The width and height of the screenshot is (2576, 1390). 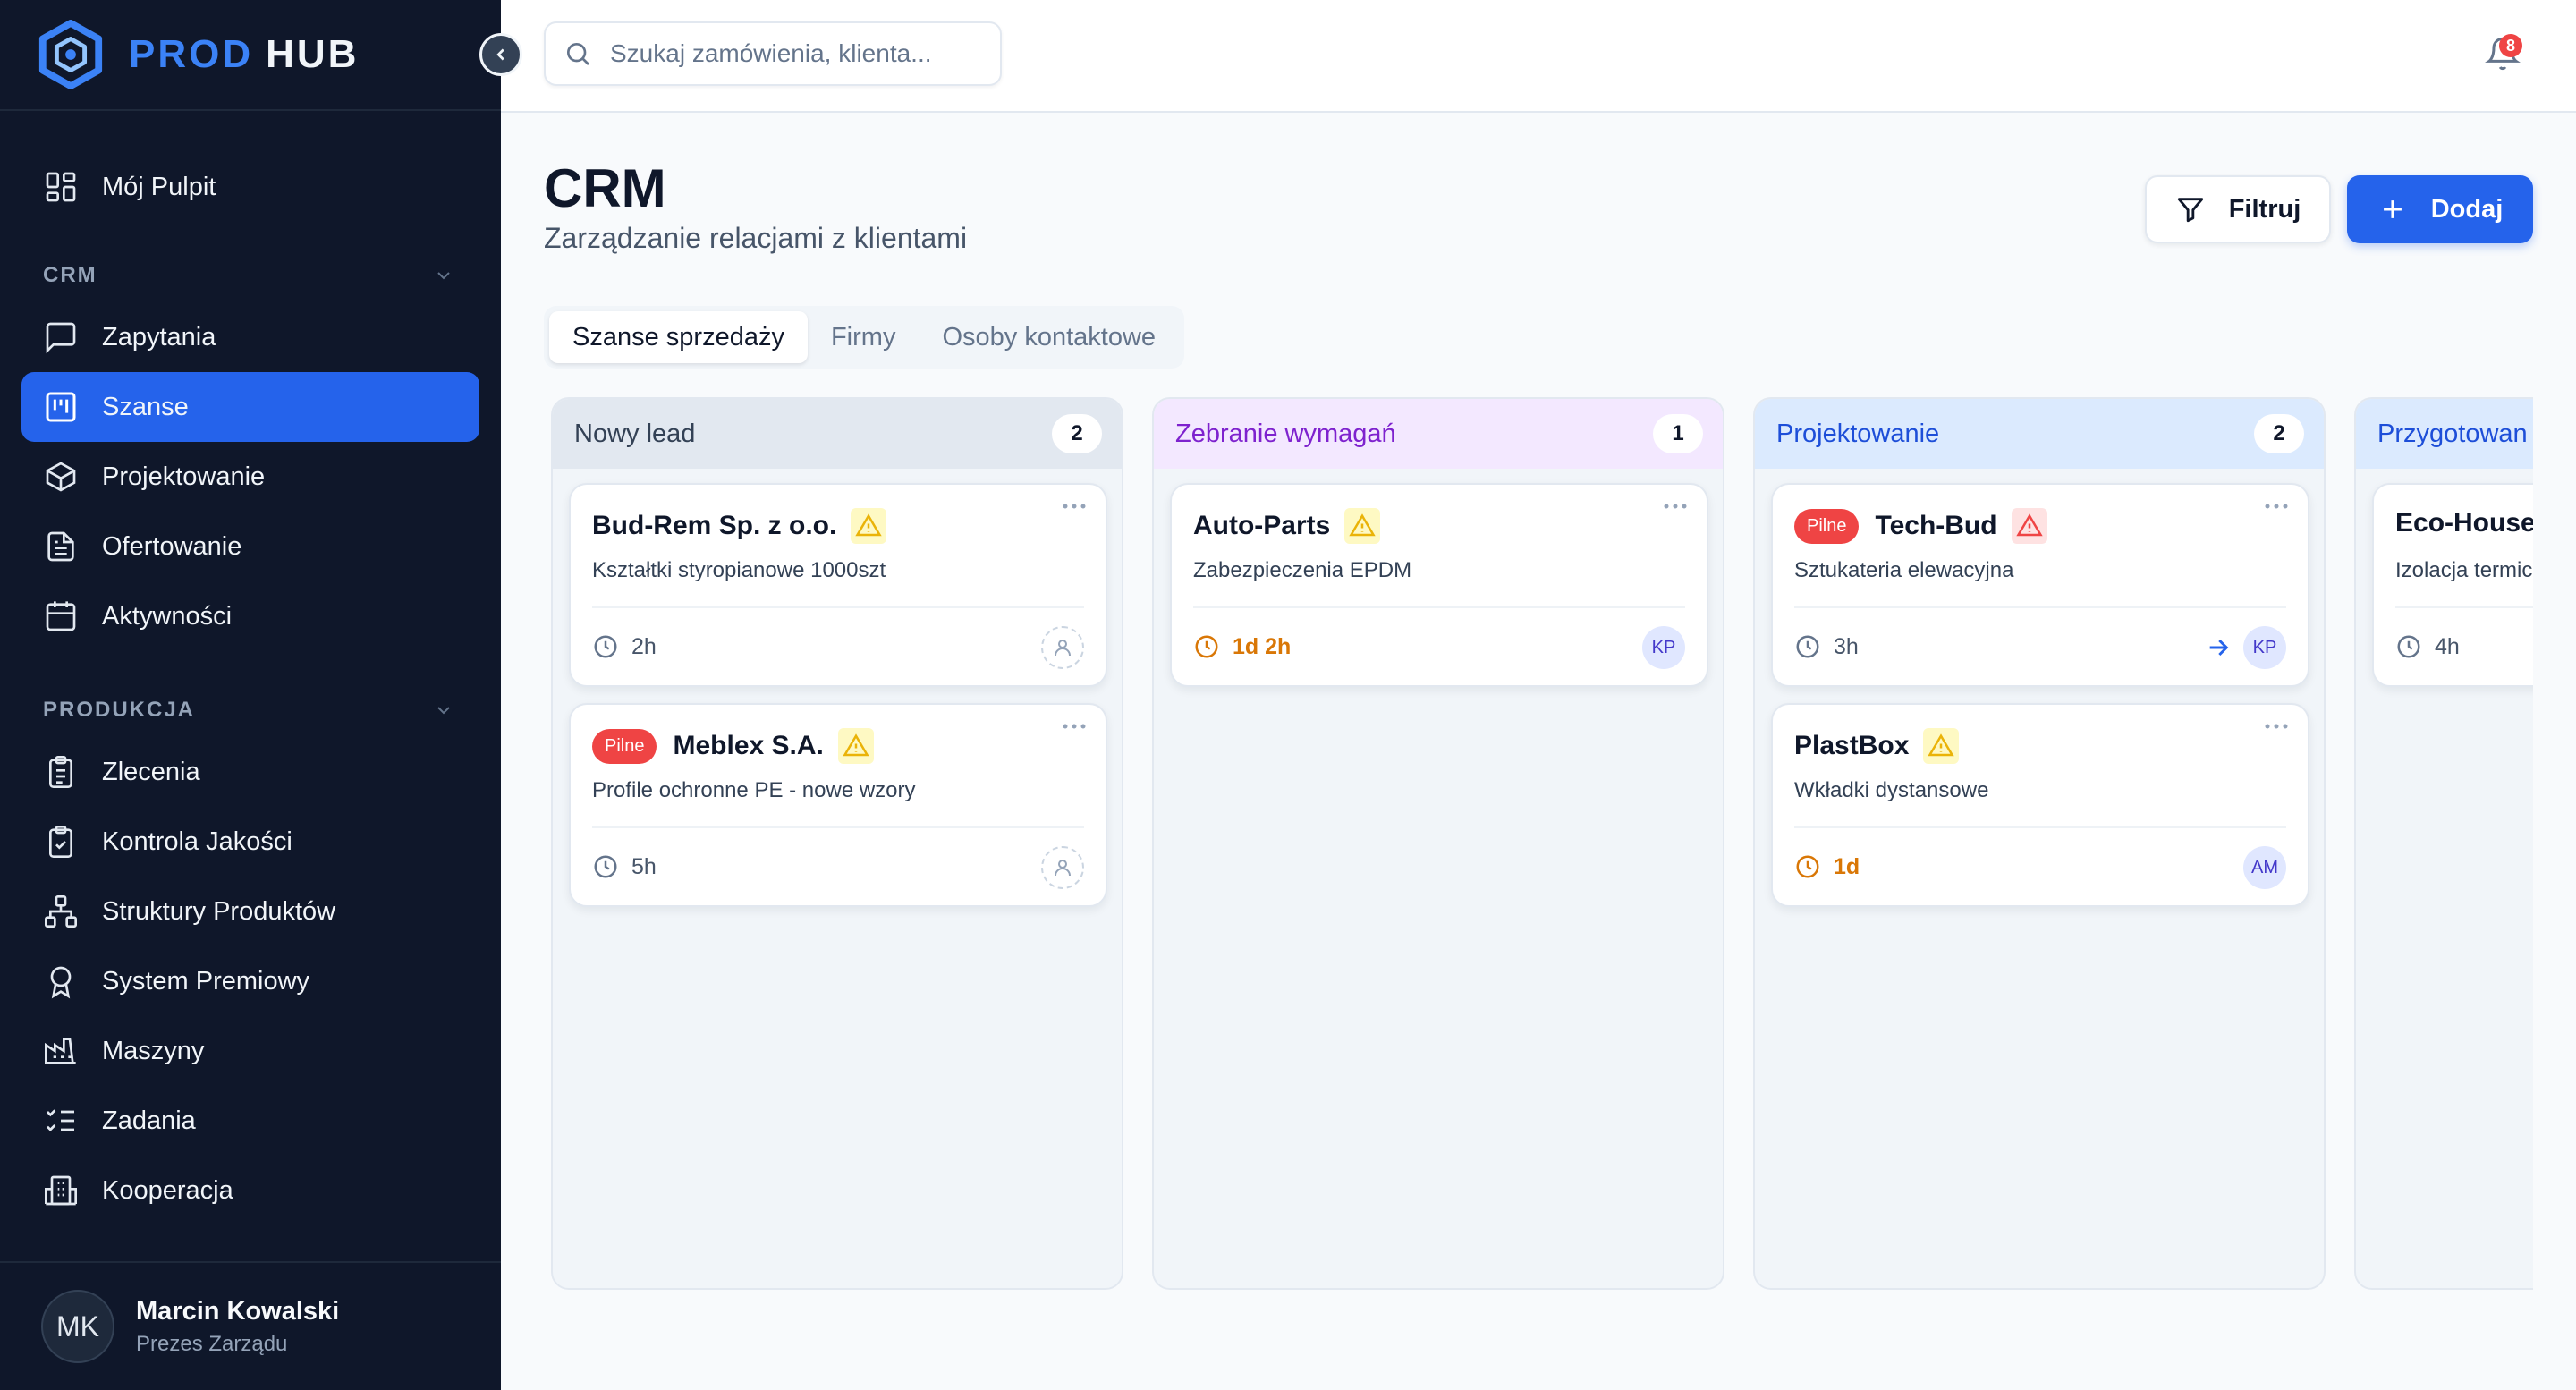 What do you see at coordinates (60, 1051) in the screenshot?
I see `factory-icon` at bounding box center [60, 1051].